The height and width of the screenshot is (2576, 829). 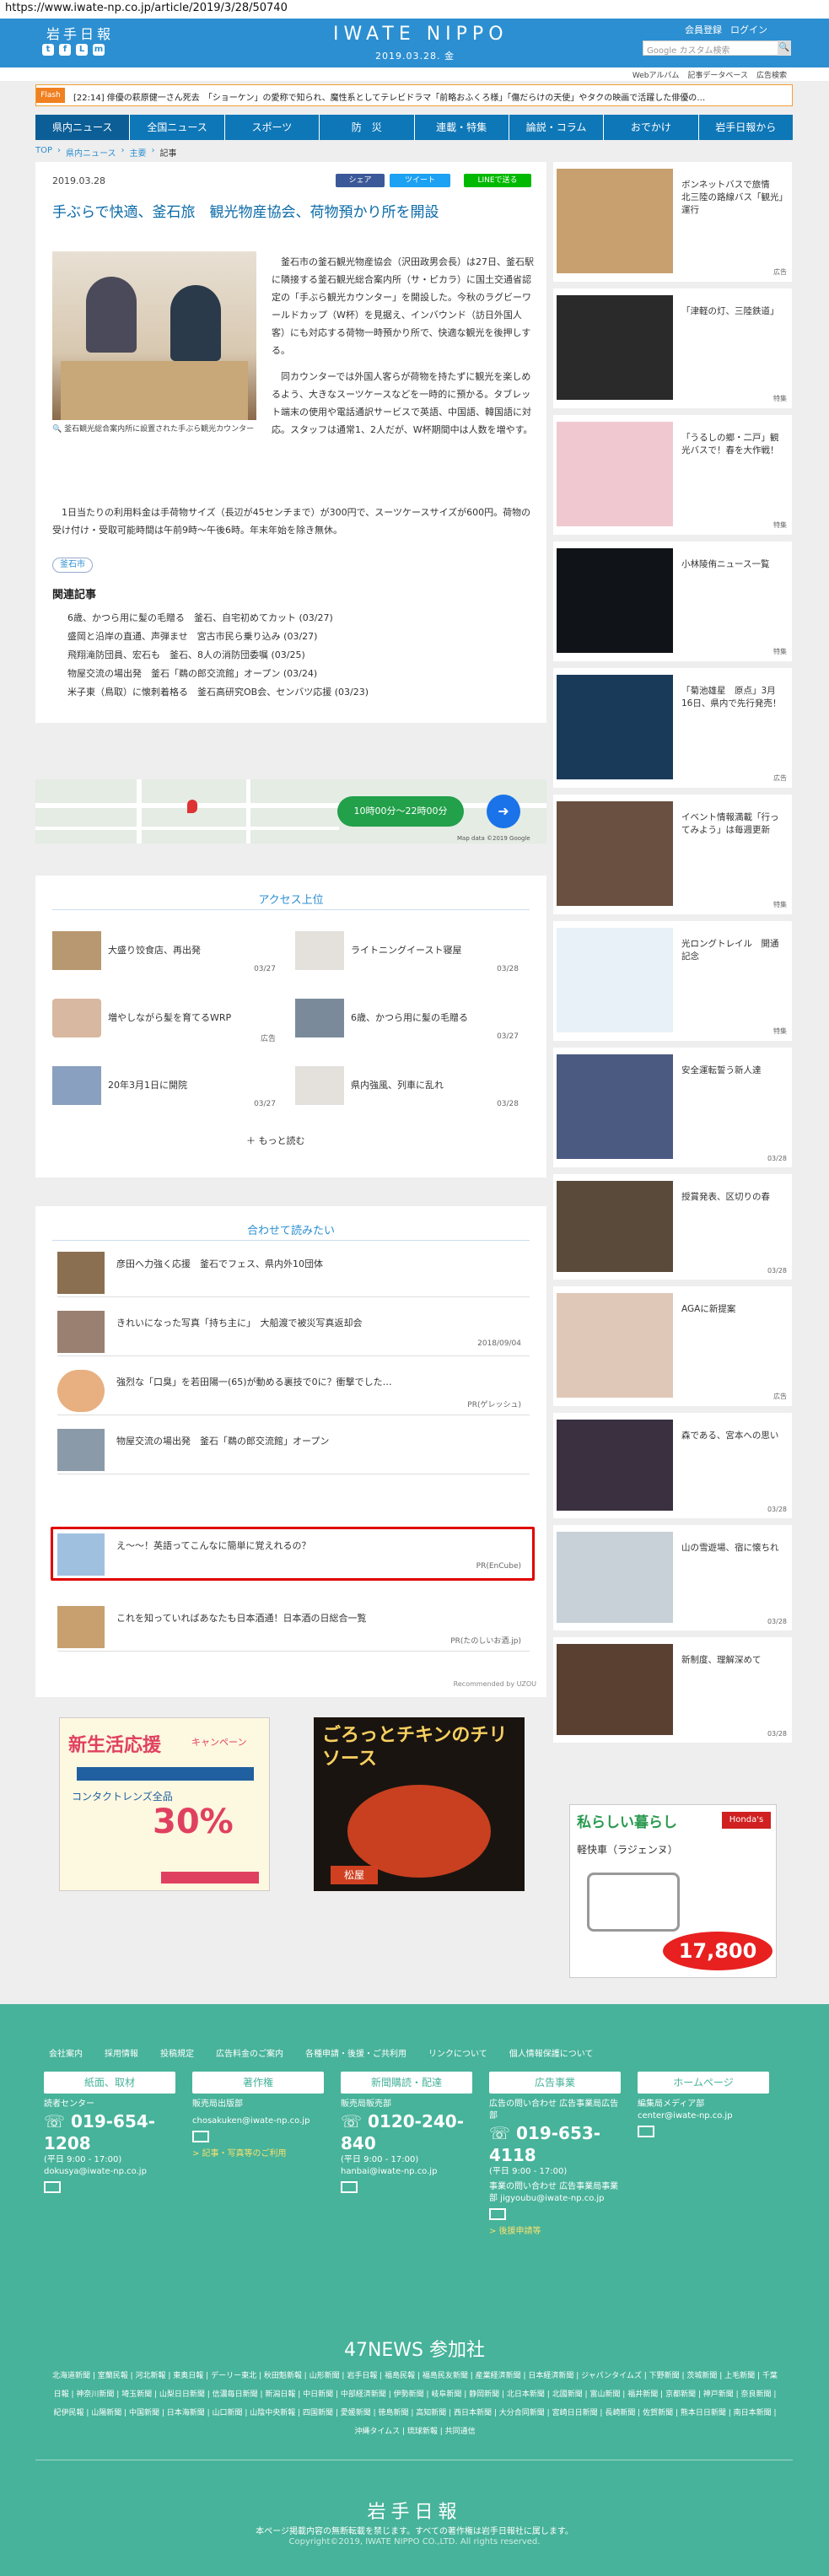 I want to click on twitter-icon: t, so click(x=48, y=50).